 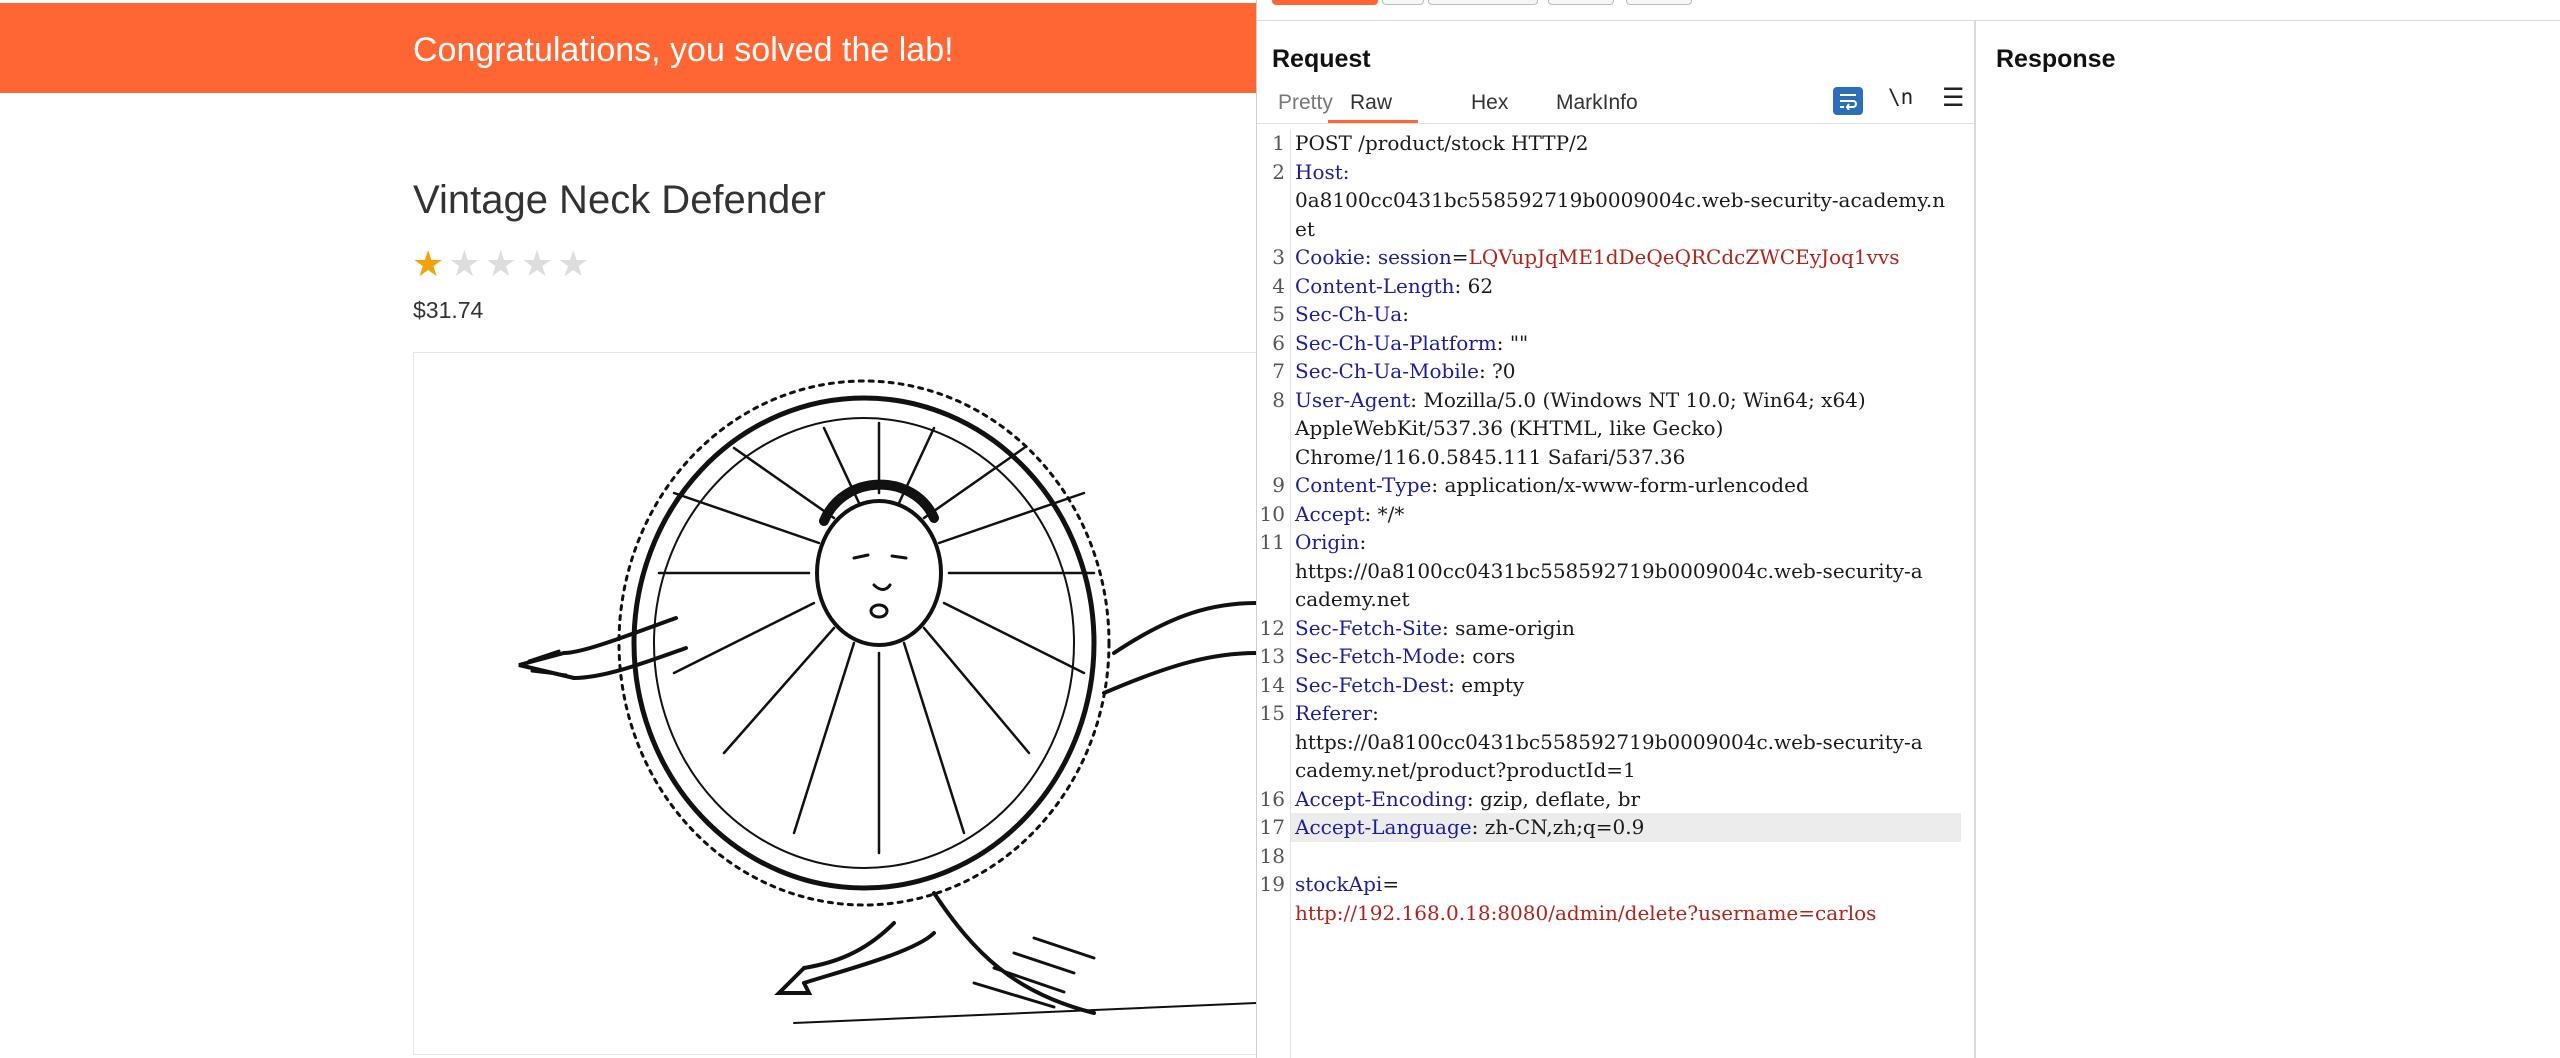 I want to click on request-line: POST /product/stock HTTP/2, so click(x=1630, y=143).